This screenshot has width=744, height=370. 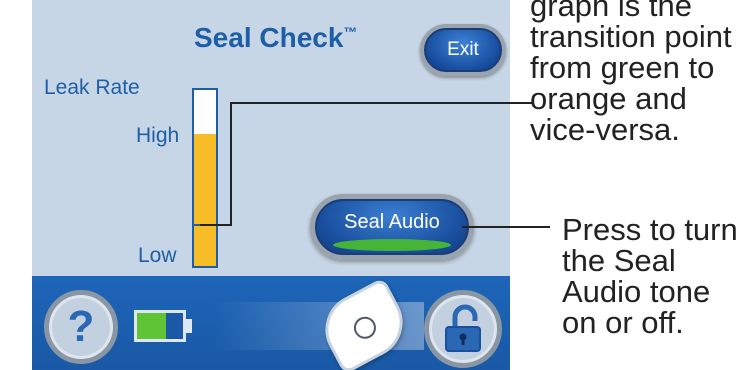 I want to click on seal-audio-label: Seal Audio, so click(x=392, y=222).